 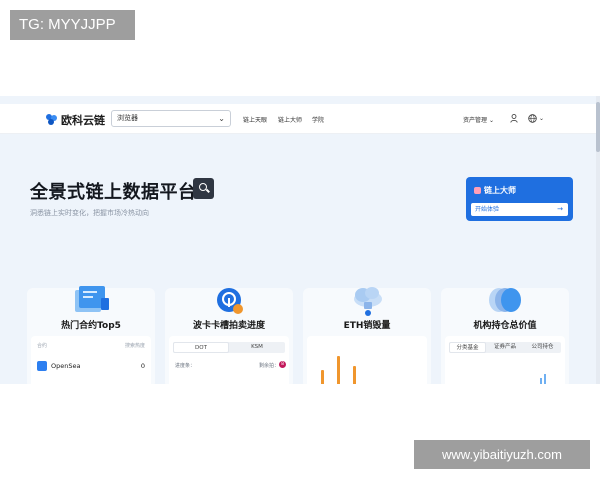 What do you see at coordinates (91, 326) in the screenshot?
I see `card-title: 热门合约Top5` at bounding box center [91, 326].